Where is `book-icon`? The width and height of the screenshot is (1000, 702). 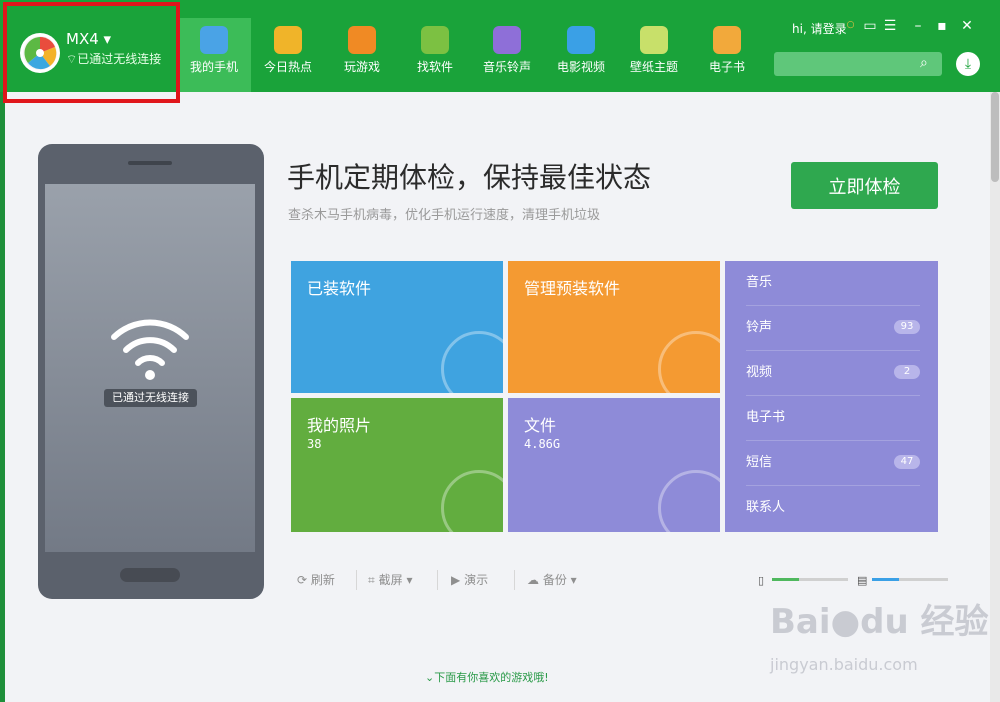 book-icon is located at coordinates (727, 40).